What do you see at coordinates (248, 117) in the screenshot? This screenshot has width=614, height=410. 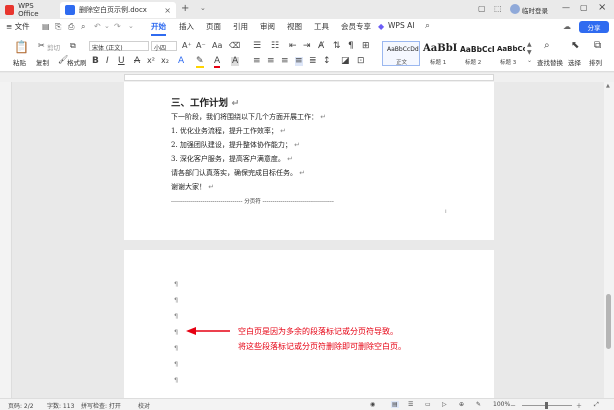 I see `doc-paragraph: 下一阶段，我们将围绕以下几个方面开展工作： ↵` at bounding box center [248, 117].